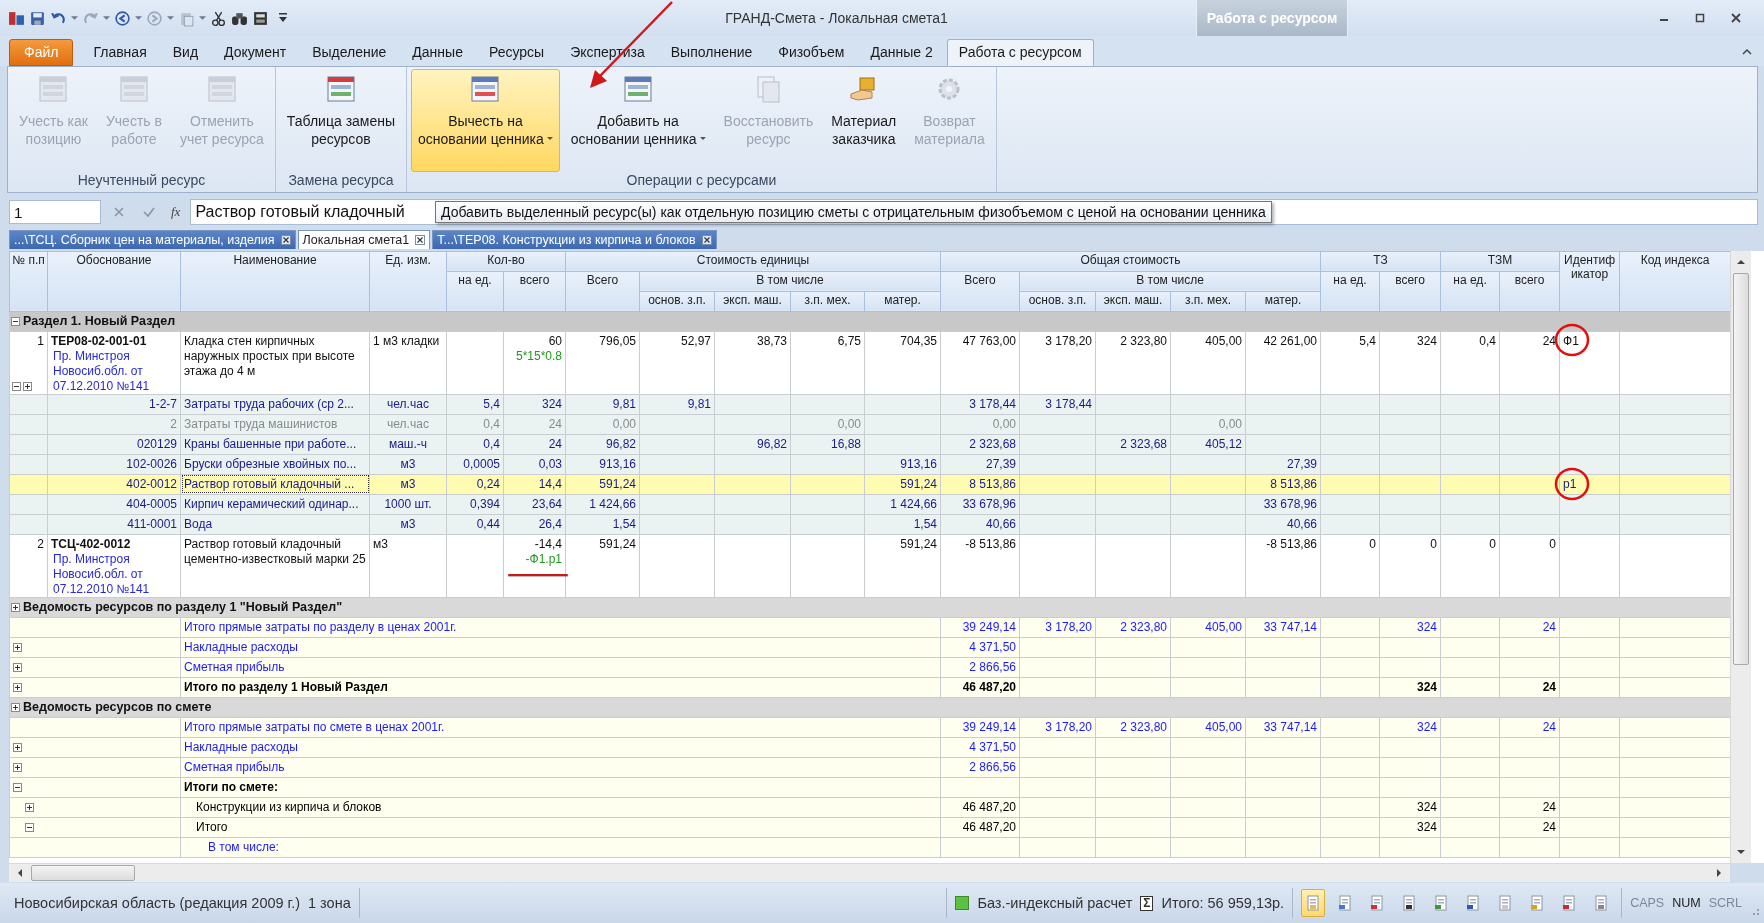  What do you see at coordinates (255, 52) in the screenshot?
I see `ribbon-tab: Документ` at bounding box center [255, 52].